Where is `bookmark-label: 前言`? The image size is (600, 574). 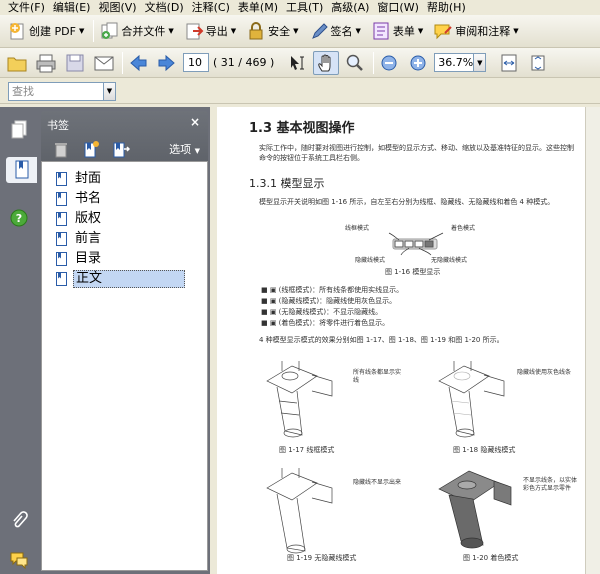
bookmark-label: 前言 is located at coordinates (88, 238).